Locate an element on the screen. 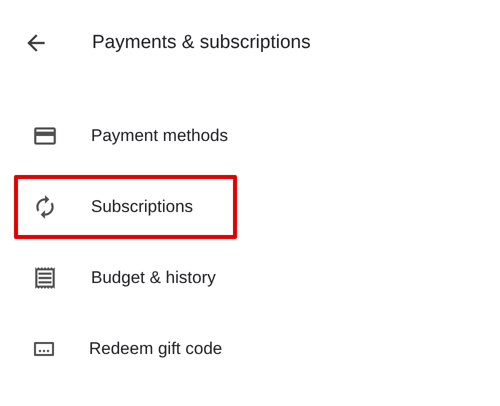  menu-item: Payment methods is located at coordinates (125, 136).